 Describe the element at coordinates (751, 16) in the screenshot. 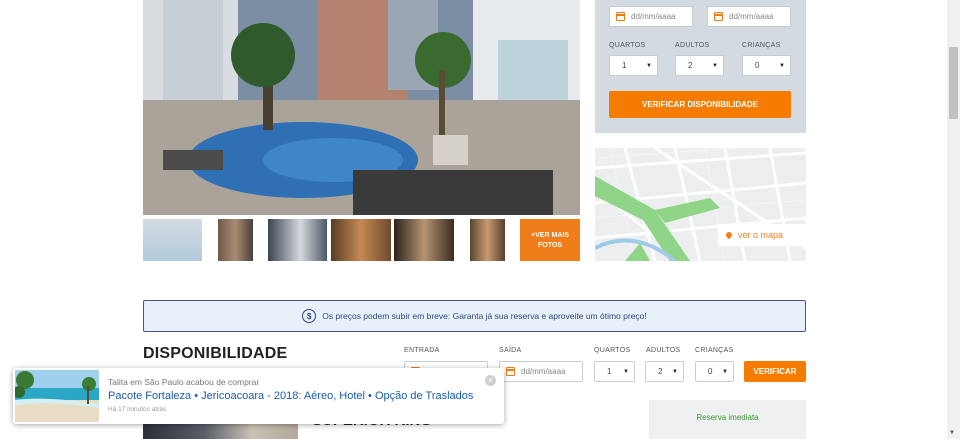

I see `checkout-placeholder: dd/mm/aaaa` at that location.